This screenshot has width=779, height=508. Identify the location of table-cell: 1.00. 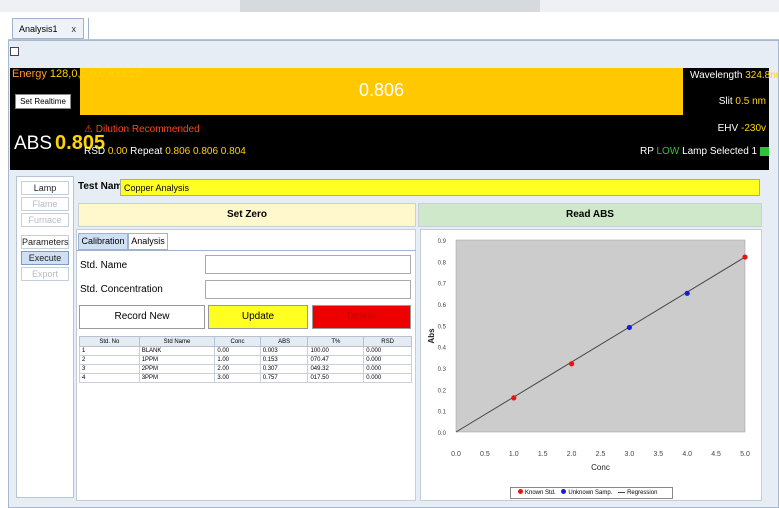
(237, 360).